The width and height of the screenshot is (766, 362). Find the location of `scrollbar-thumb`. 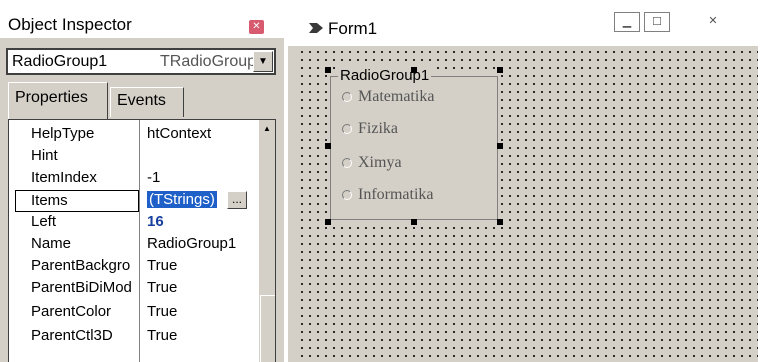

scrollbar-thumb is located at coordinates (267, 328).